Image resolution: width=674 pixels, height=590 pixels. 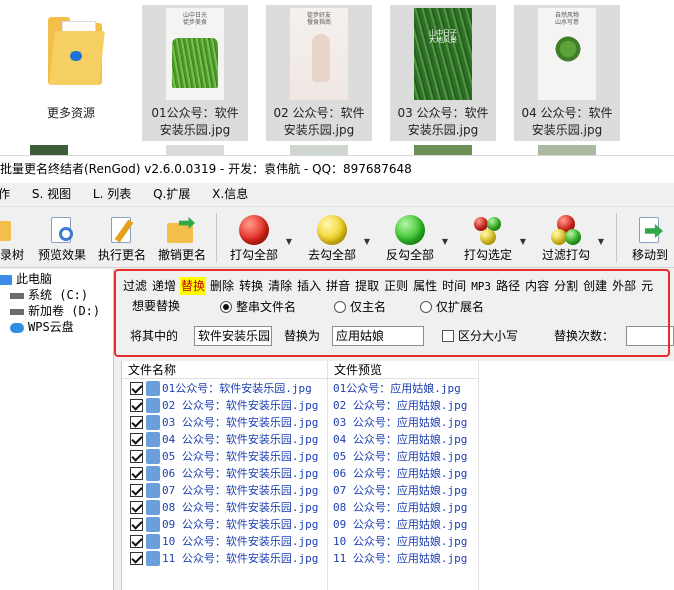 What do you see at coordinates (396, 286) in the screenshot?
I see `tab-regex: 正则` at bounding box center [396, 286].